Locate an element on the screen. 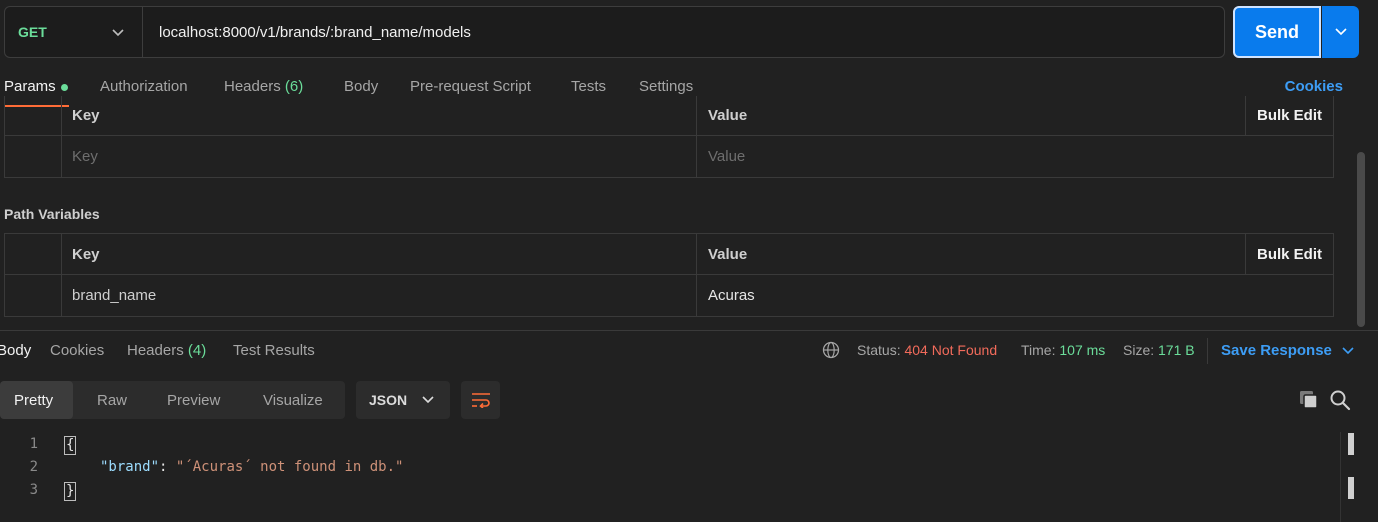  path-variables-title: Path Variables is located at coordinates (52, 214).